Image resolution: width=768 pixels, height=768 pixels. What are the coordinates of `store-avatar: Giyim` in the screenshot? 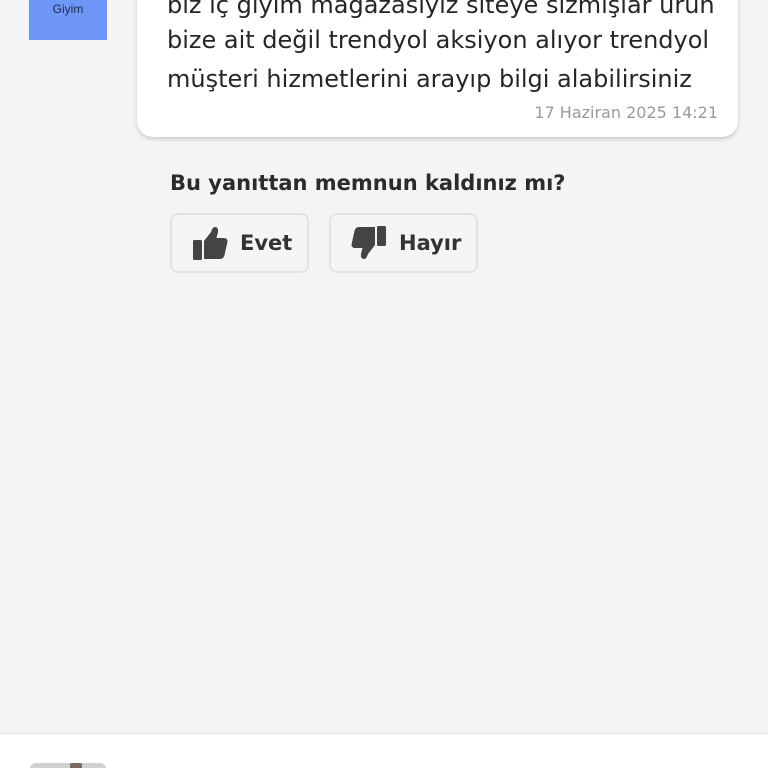 It's located at (68, 20).